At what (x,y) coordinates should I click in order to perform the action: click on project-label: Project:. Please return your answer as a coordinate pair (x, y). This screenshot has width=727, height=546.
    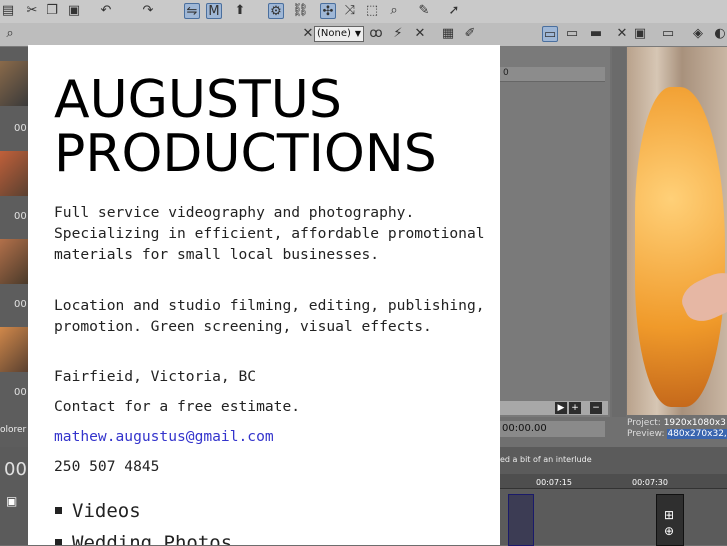
    Looking at the image, I should click on (644, 423).